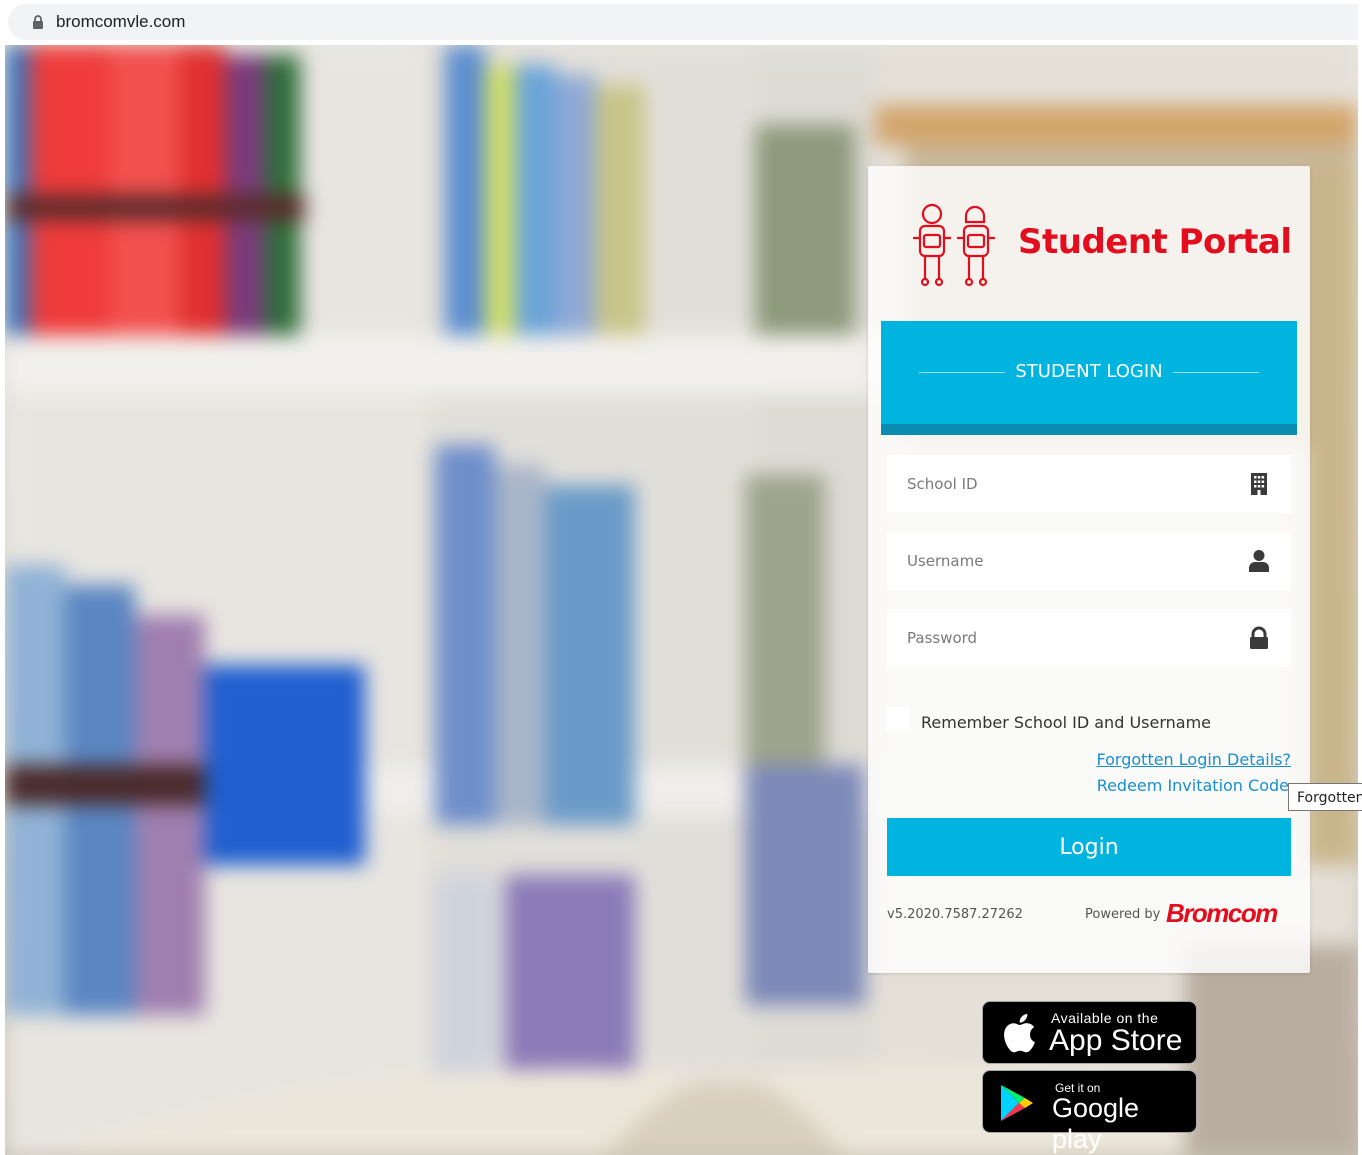 This screenshot has width=1362, height=1155. I want to click on password-input, so click(1067, 638).